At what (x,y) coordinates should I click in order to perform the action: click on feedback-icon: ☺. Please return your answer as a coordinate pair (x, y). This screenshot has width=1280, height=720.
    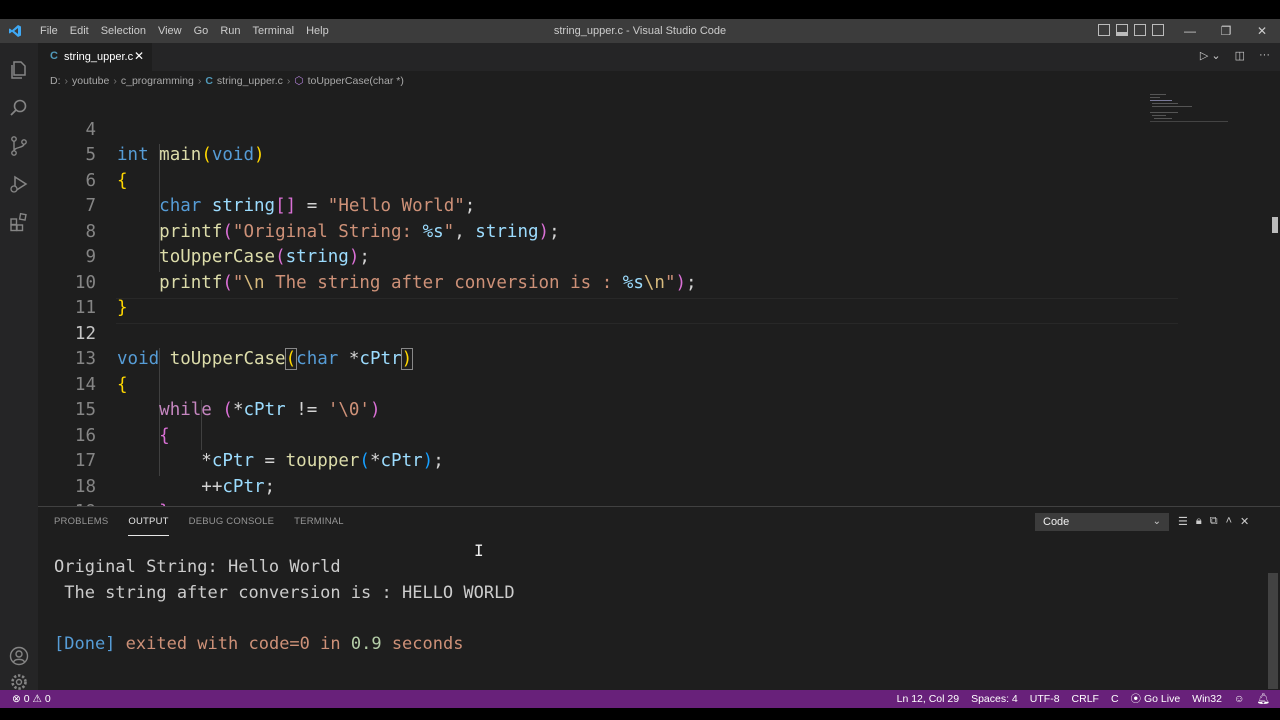
    Looking at the image, I should click on (1239, 699).